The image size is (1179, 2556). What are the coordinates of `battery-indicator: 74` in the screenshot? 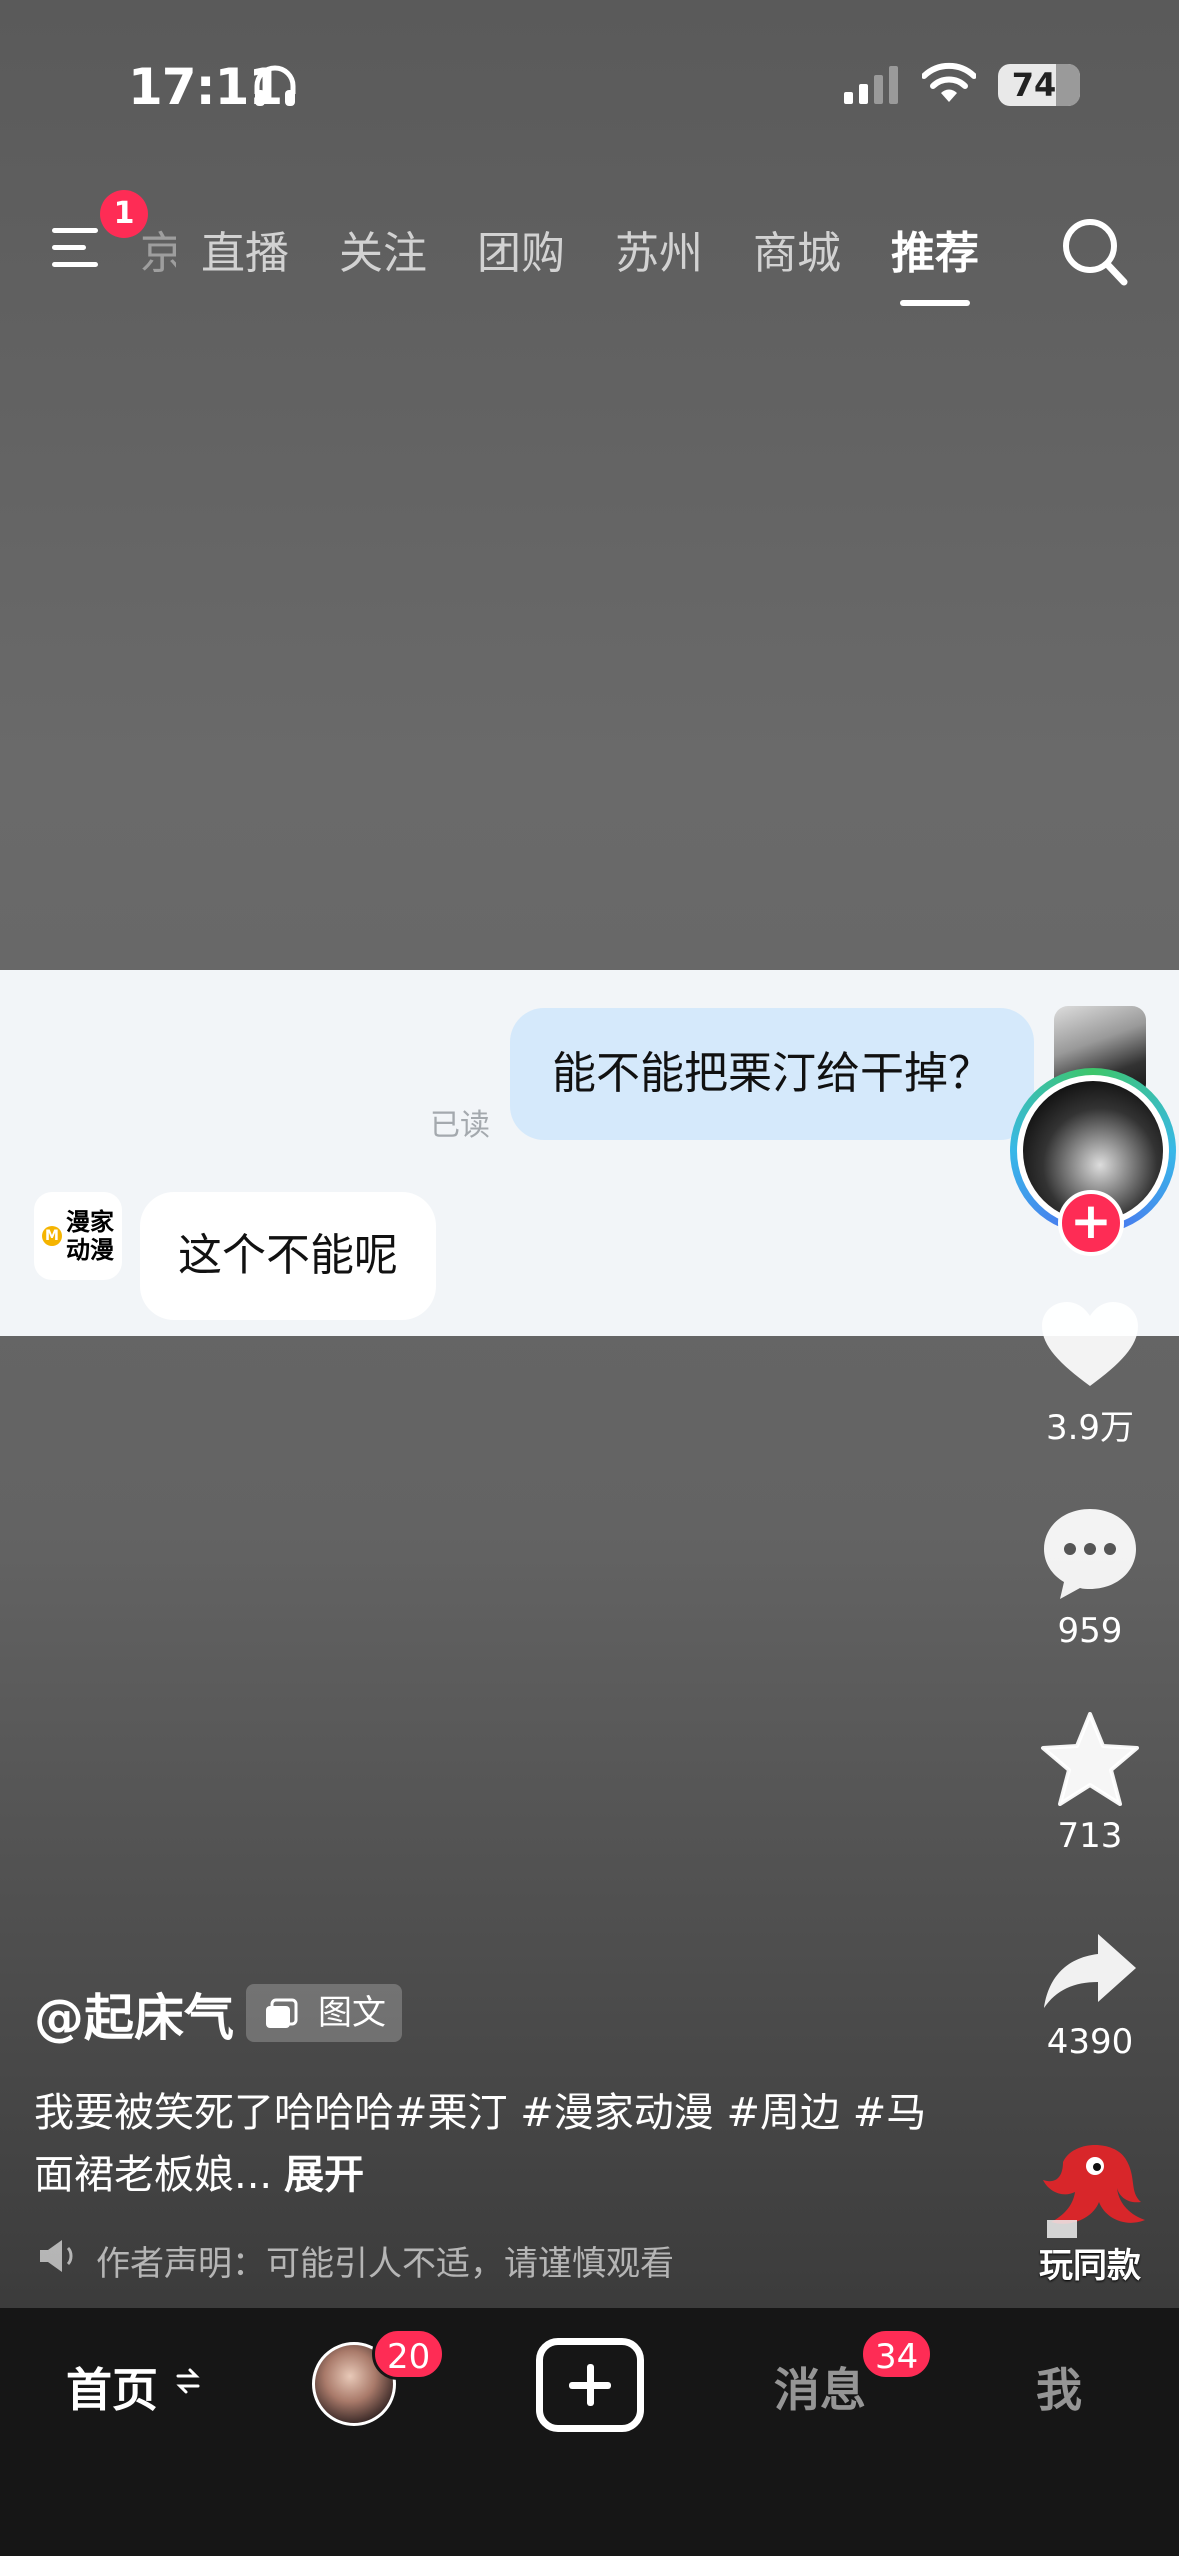 It's located at (1039, 85).